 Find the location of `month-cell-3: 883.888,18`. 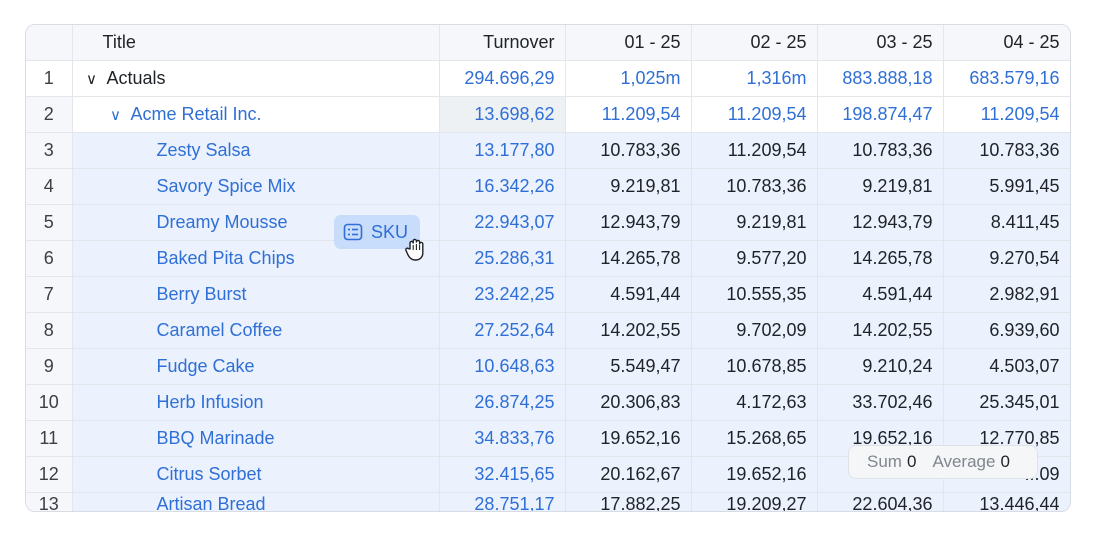

month-cell-3: 883.888,18 is located at coordinates (880, 78).